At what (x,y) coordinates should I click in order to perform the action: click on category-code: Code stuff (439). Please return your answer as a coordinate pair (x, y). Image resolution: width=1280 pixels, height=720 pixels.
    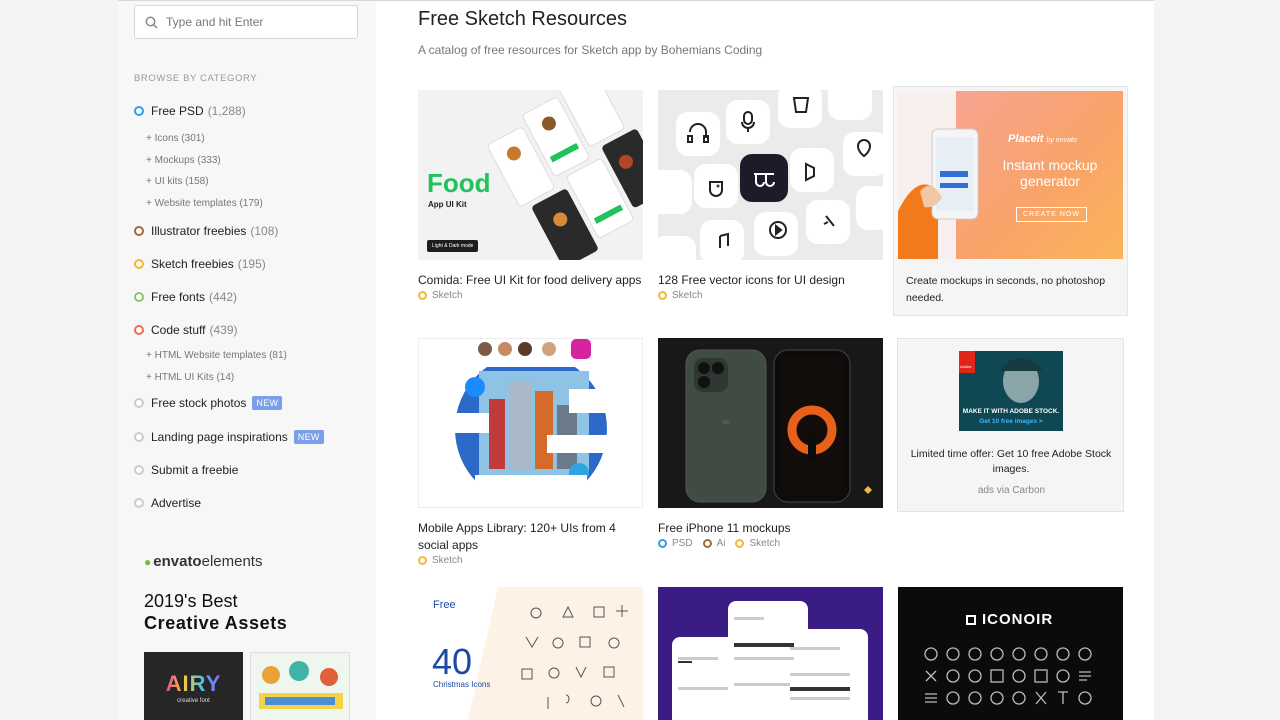
    Looking at the image, I should click on (249, 330).